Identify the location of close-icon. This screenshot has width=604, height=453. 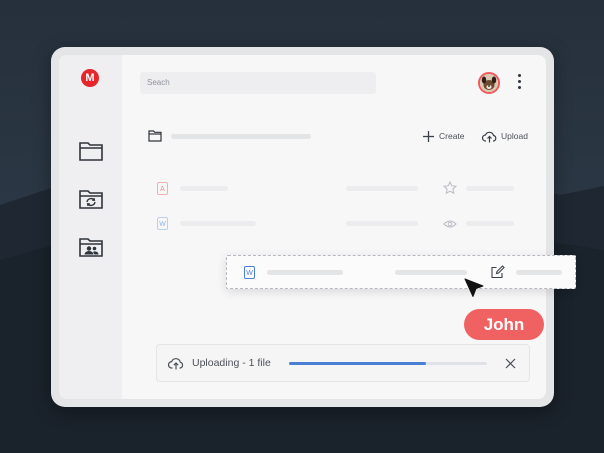
(510, 363).